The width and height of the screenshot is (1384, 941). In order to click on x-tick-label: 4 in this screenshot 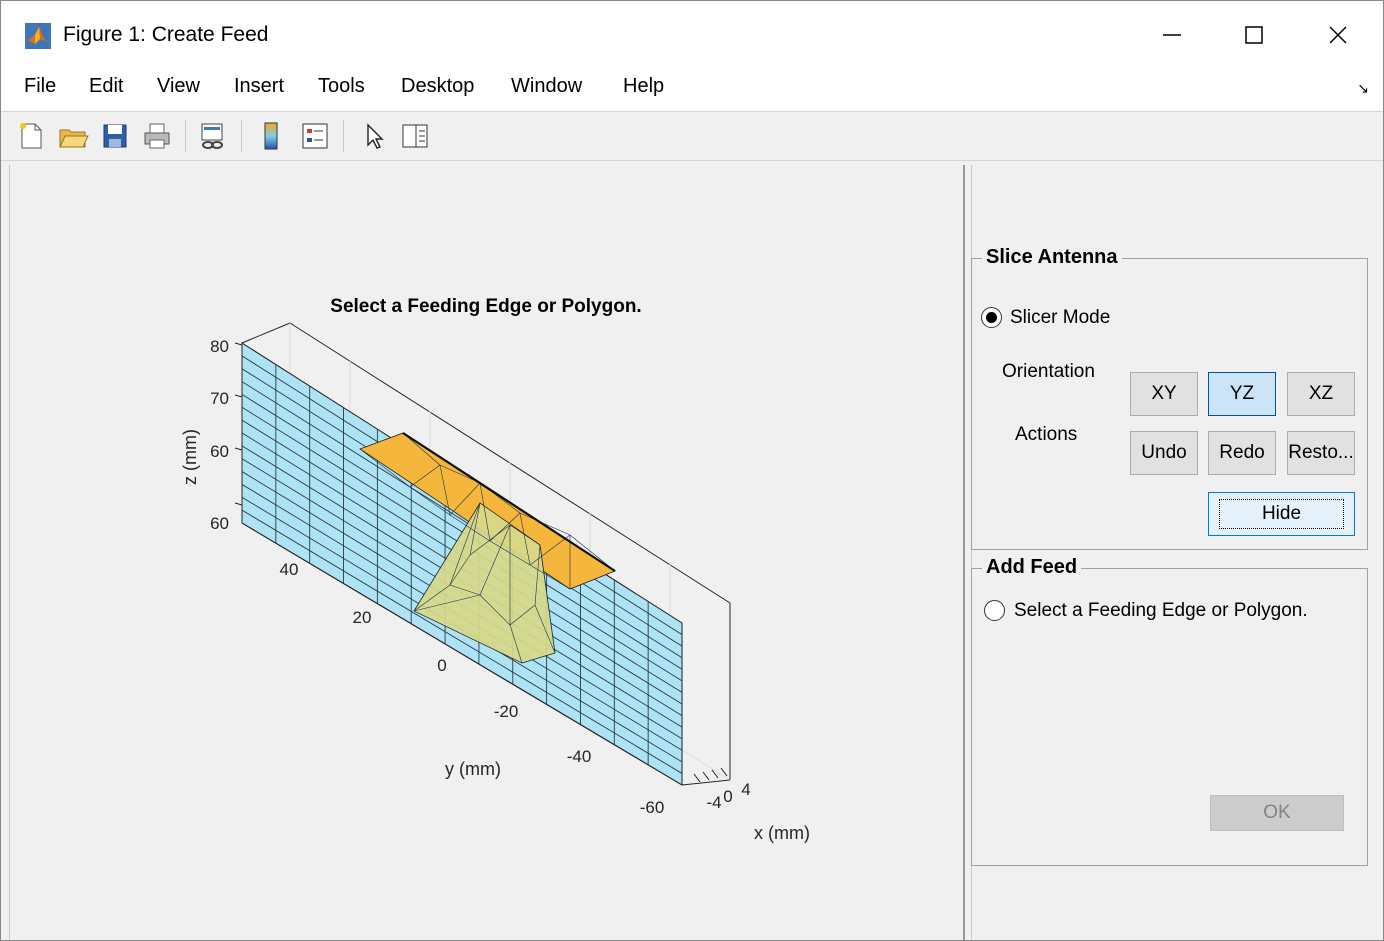, I will do `click(745, 789)`.